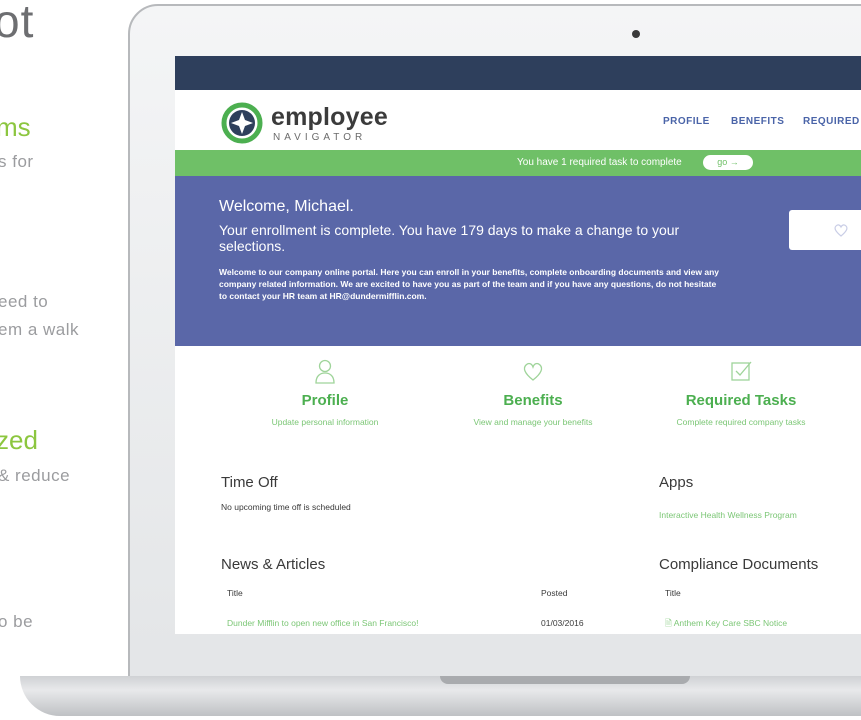 Image resolution: width=861 pixels, height=720 pixels. What do you see at coordinates (273, 564) in the screenshot?
I see `news-heading: News & Articles` at bounding box center [273, 564].